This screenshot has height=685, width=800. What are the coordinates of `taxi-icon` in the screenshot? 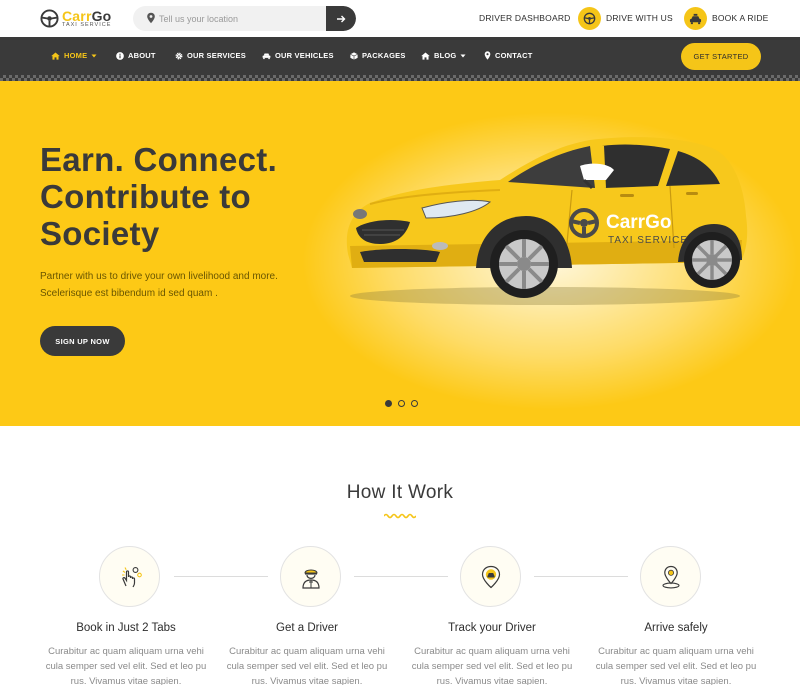 It's located at (695, 18).